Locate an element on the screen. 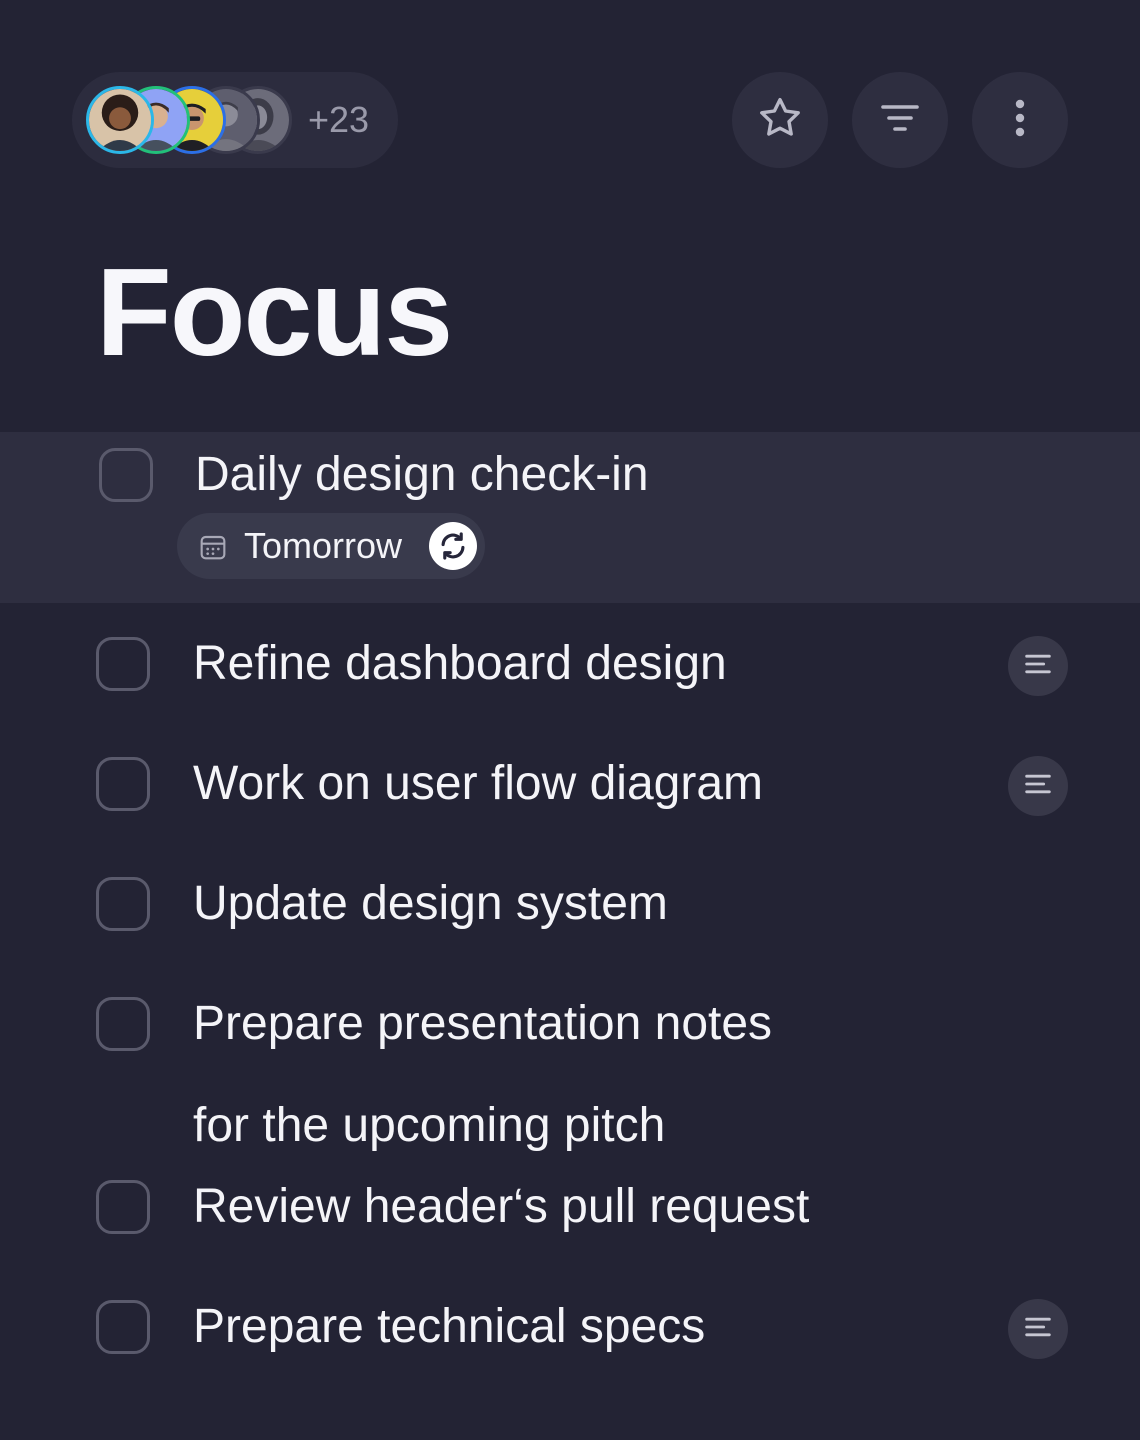  filter-lines-icon is located at coordinates (900, 120).